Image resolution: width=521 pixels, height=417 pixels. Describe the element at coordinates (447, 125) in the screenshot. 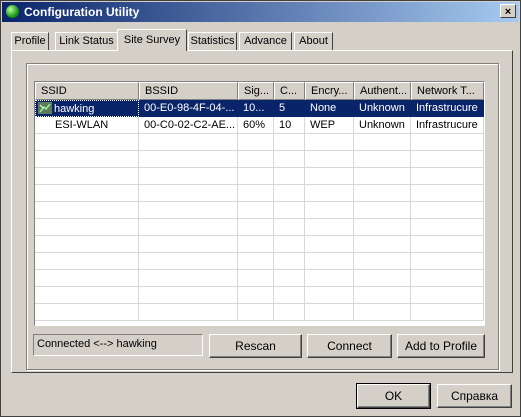

I see `cell-network-type: Infrastrucure` at that location.